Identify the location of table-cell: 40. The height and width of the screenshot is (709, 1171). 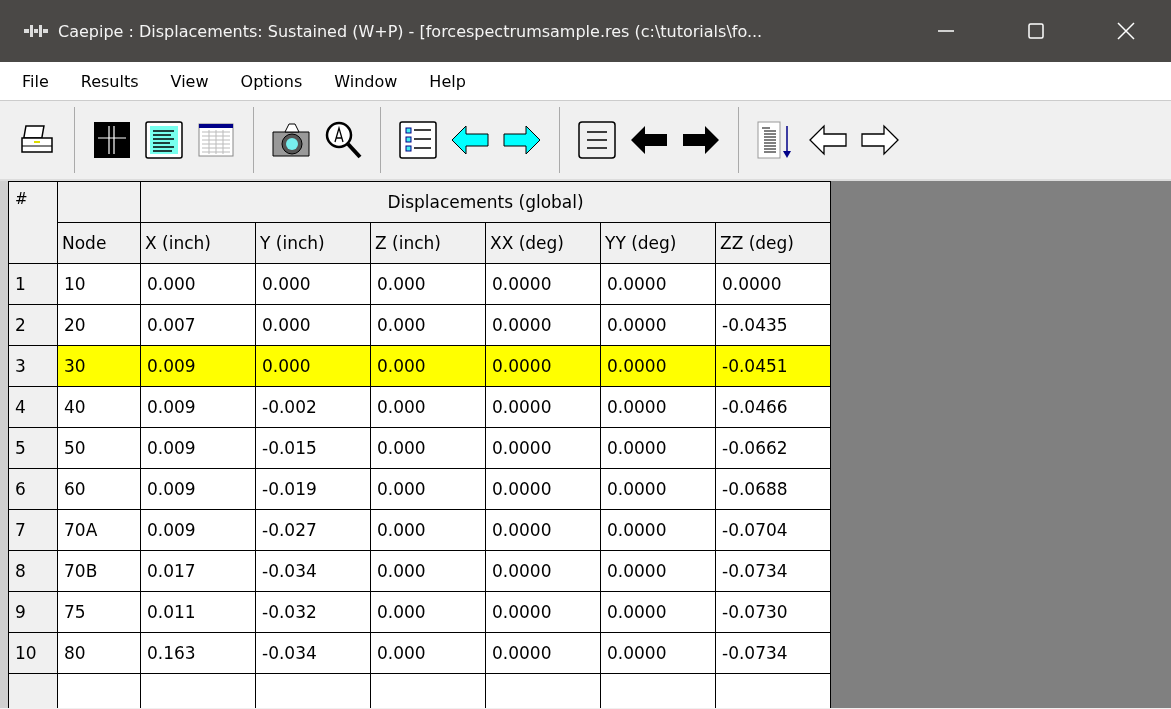
(99, 407).